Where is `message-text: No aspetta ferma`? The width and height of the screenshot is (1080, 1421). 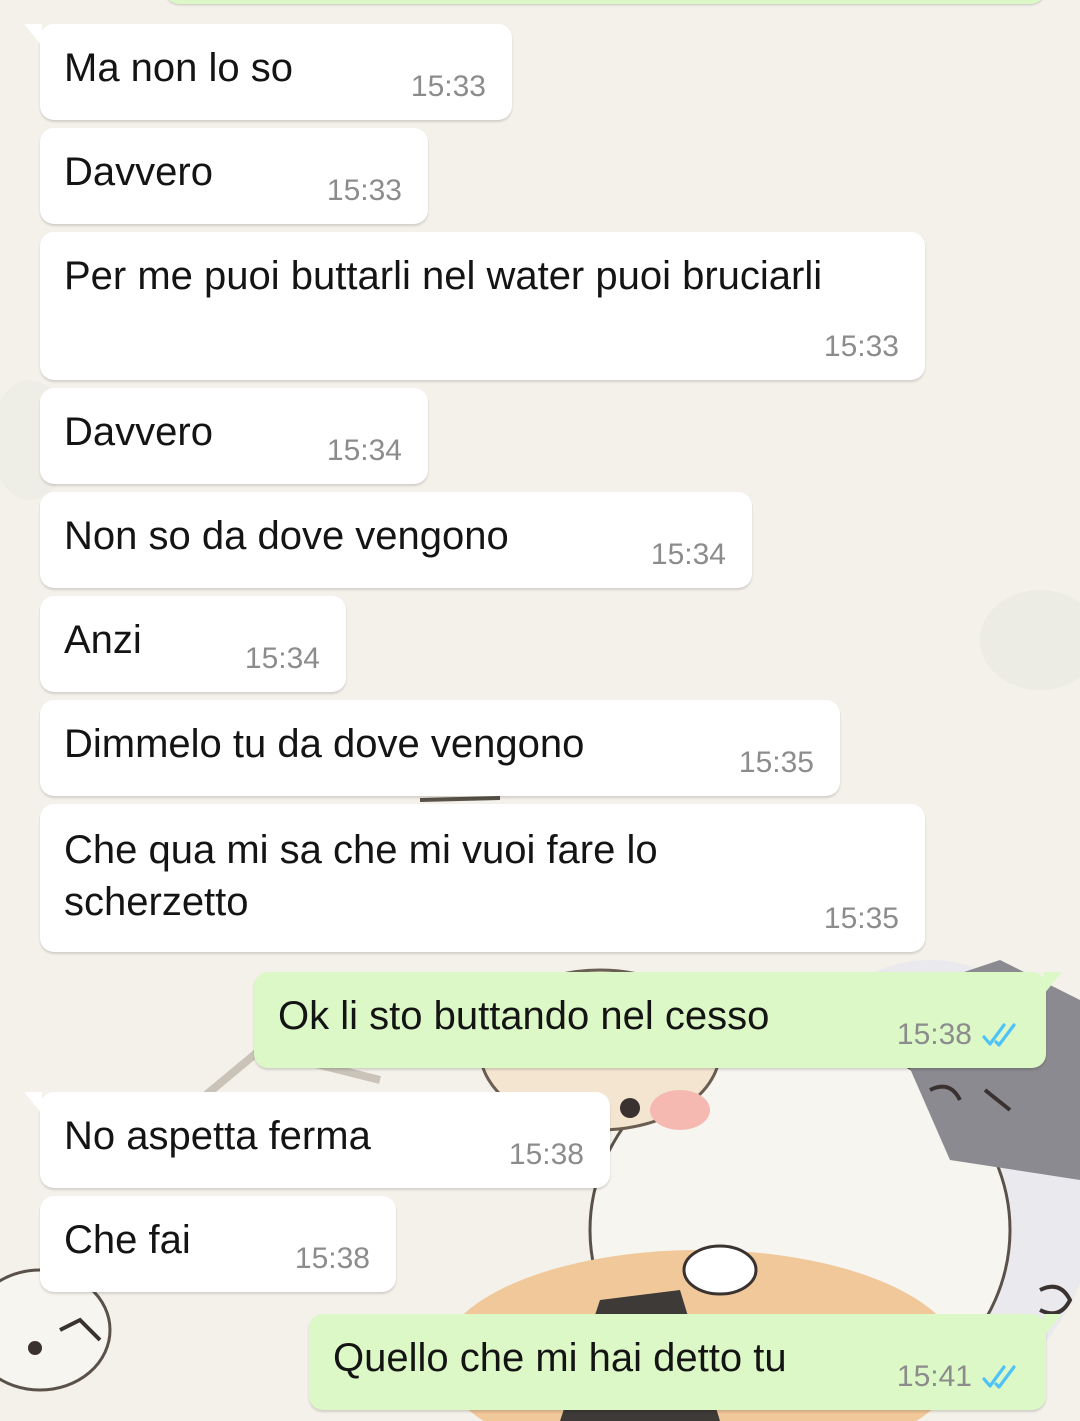
message-text: No aspetta ferma is located at coordinates (217, 1136).